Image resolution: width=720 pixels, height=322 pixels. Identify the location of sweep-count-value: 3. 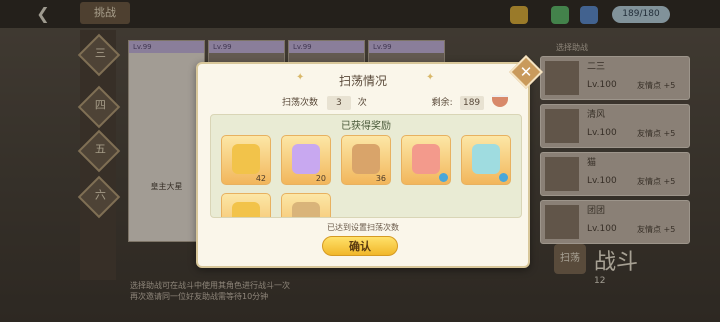
(338, 103).